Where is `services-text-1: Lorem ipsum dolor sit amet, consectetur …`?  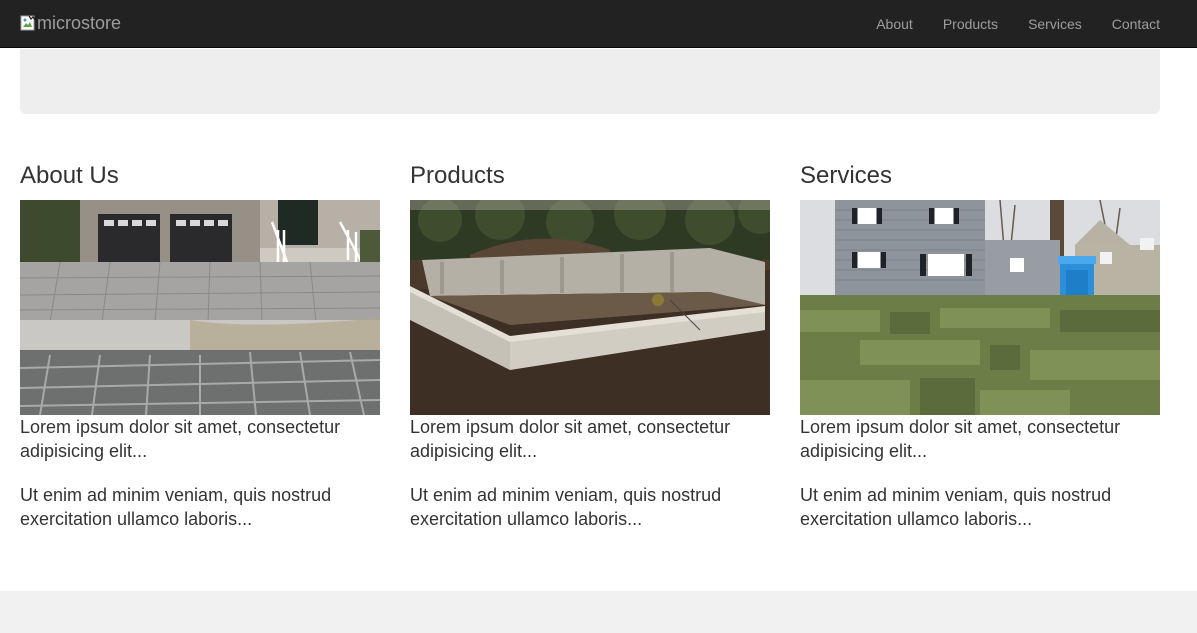
services-text-1: Lorem ipsum dolor sit amet, consectetur … is located at coordinates (960, 439).